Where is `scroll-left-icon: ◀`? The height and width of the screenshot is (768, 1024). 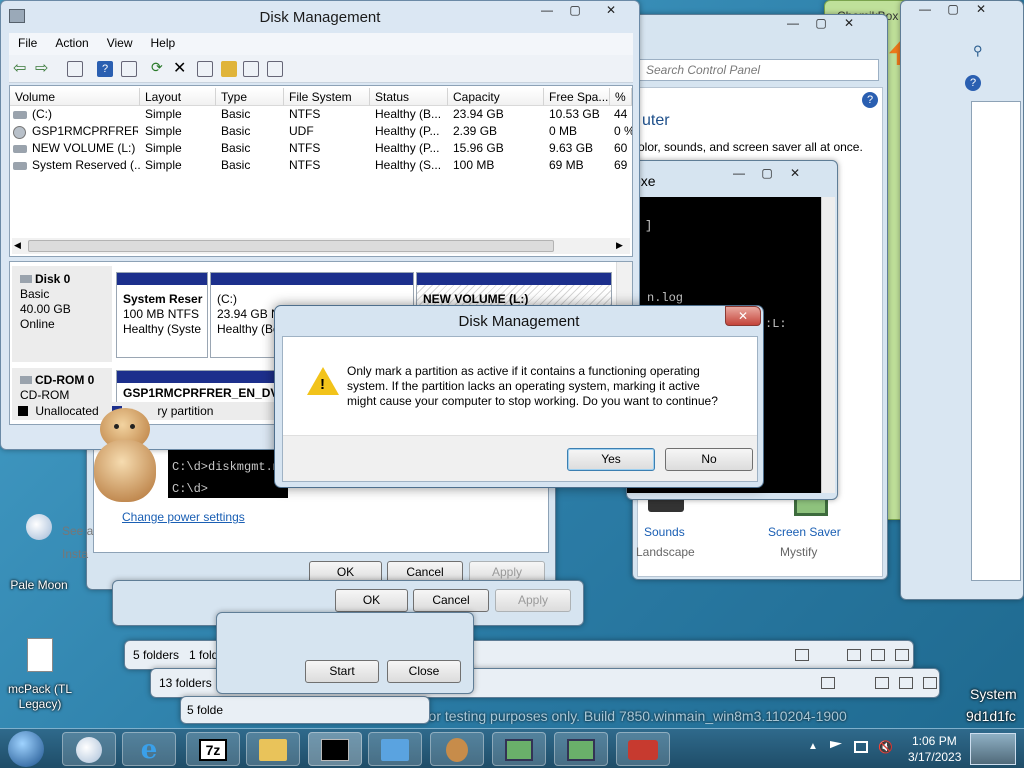
scroll-left-icon: ◀ is located at coordinates (17, 245).